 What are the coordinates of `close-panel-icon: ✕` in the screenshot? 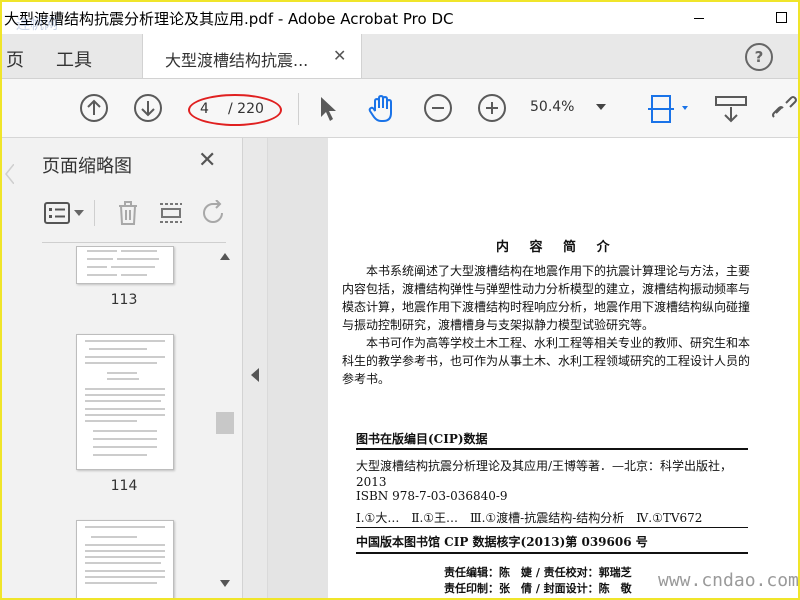 It's located at (207, 160).